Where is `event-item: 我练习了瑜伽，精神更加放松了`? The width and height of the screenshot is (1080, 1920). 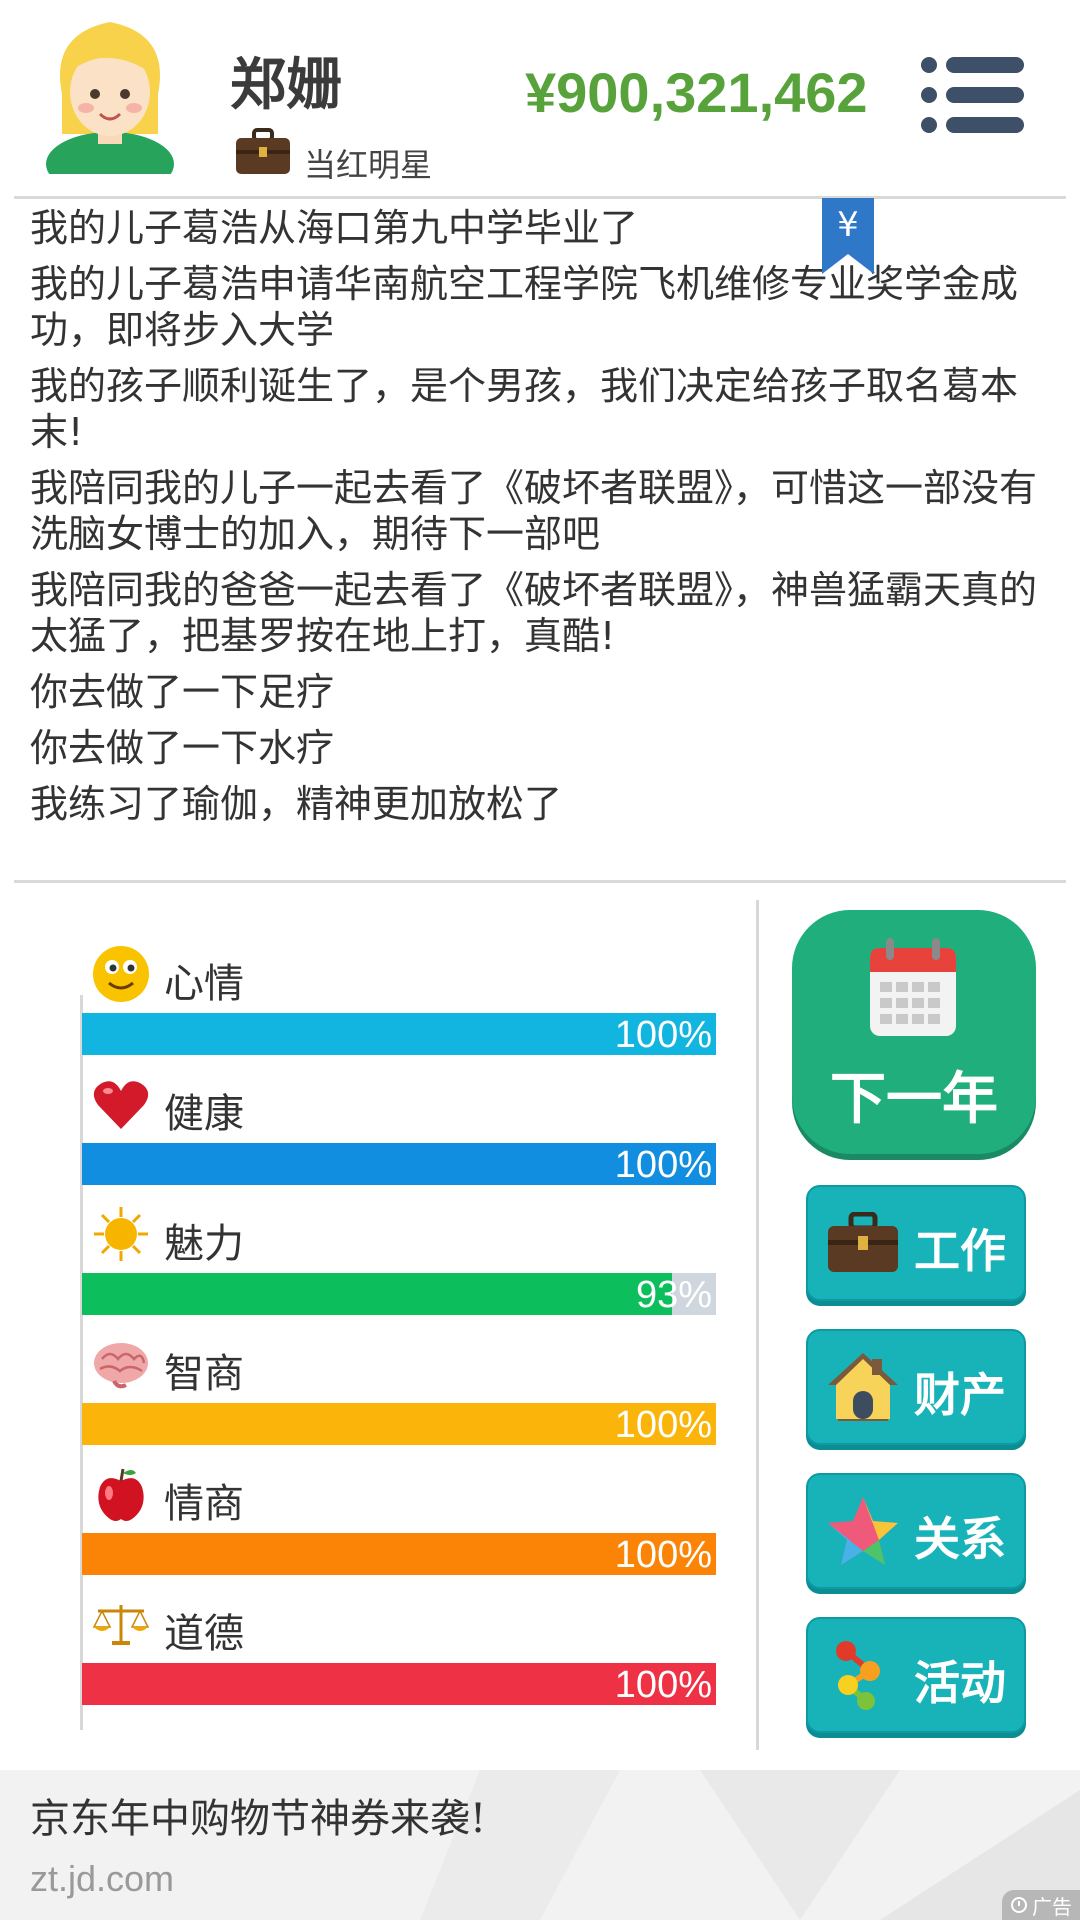 event-item: 我练习了瑜伽，精神更加放松了 is located at coordinates (296, 804).